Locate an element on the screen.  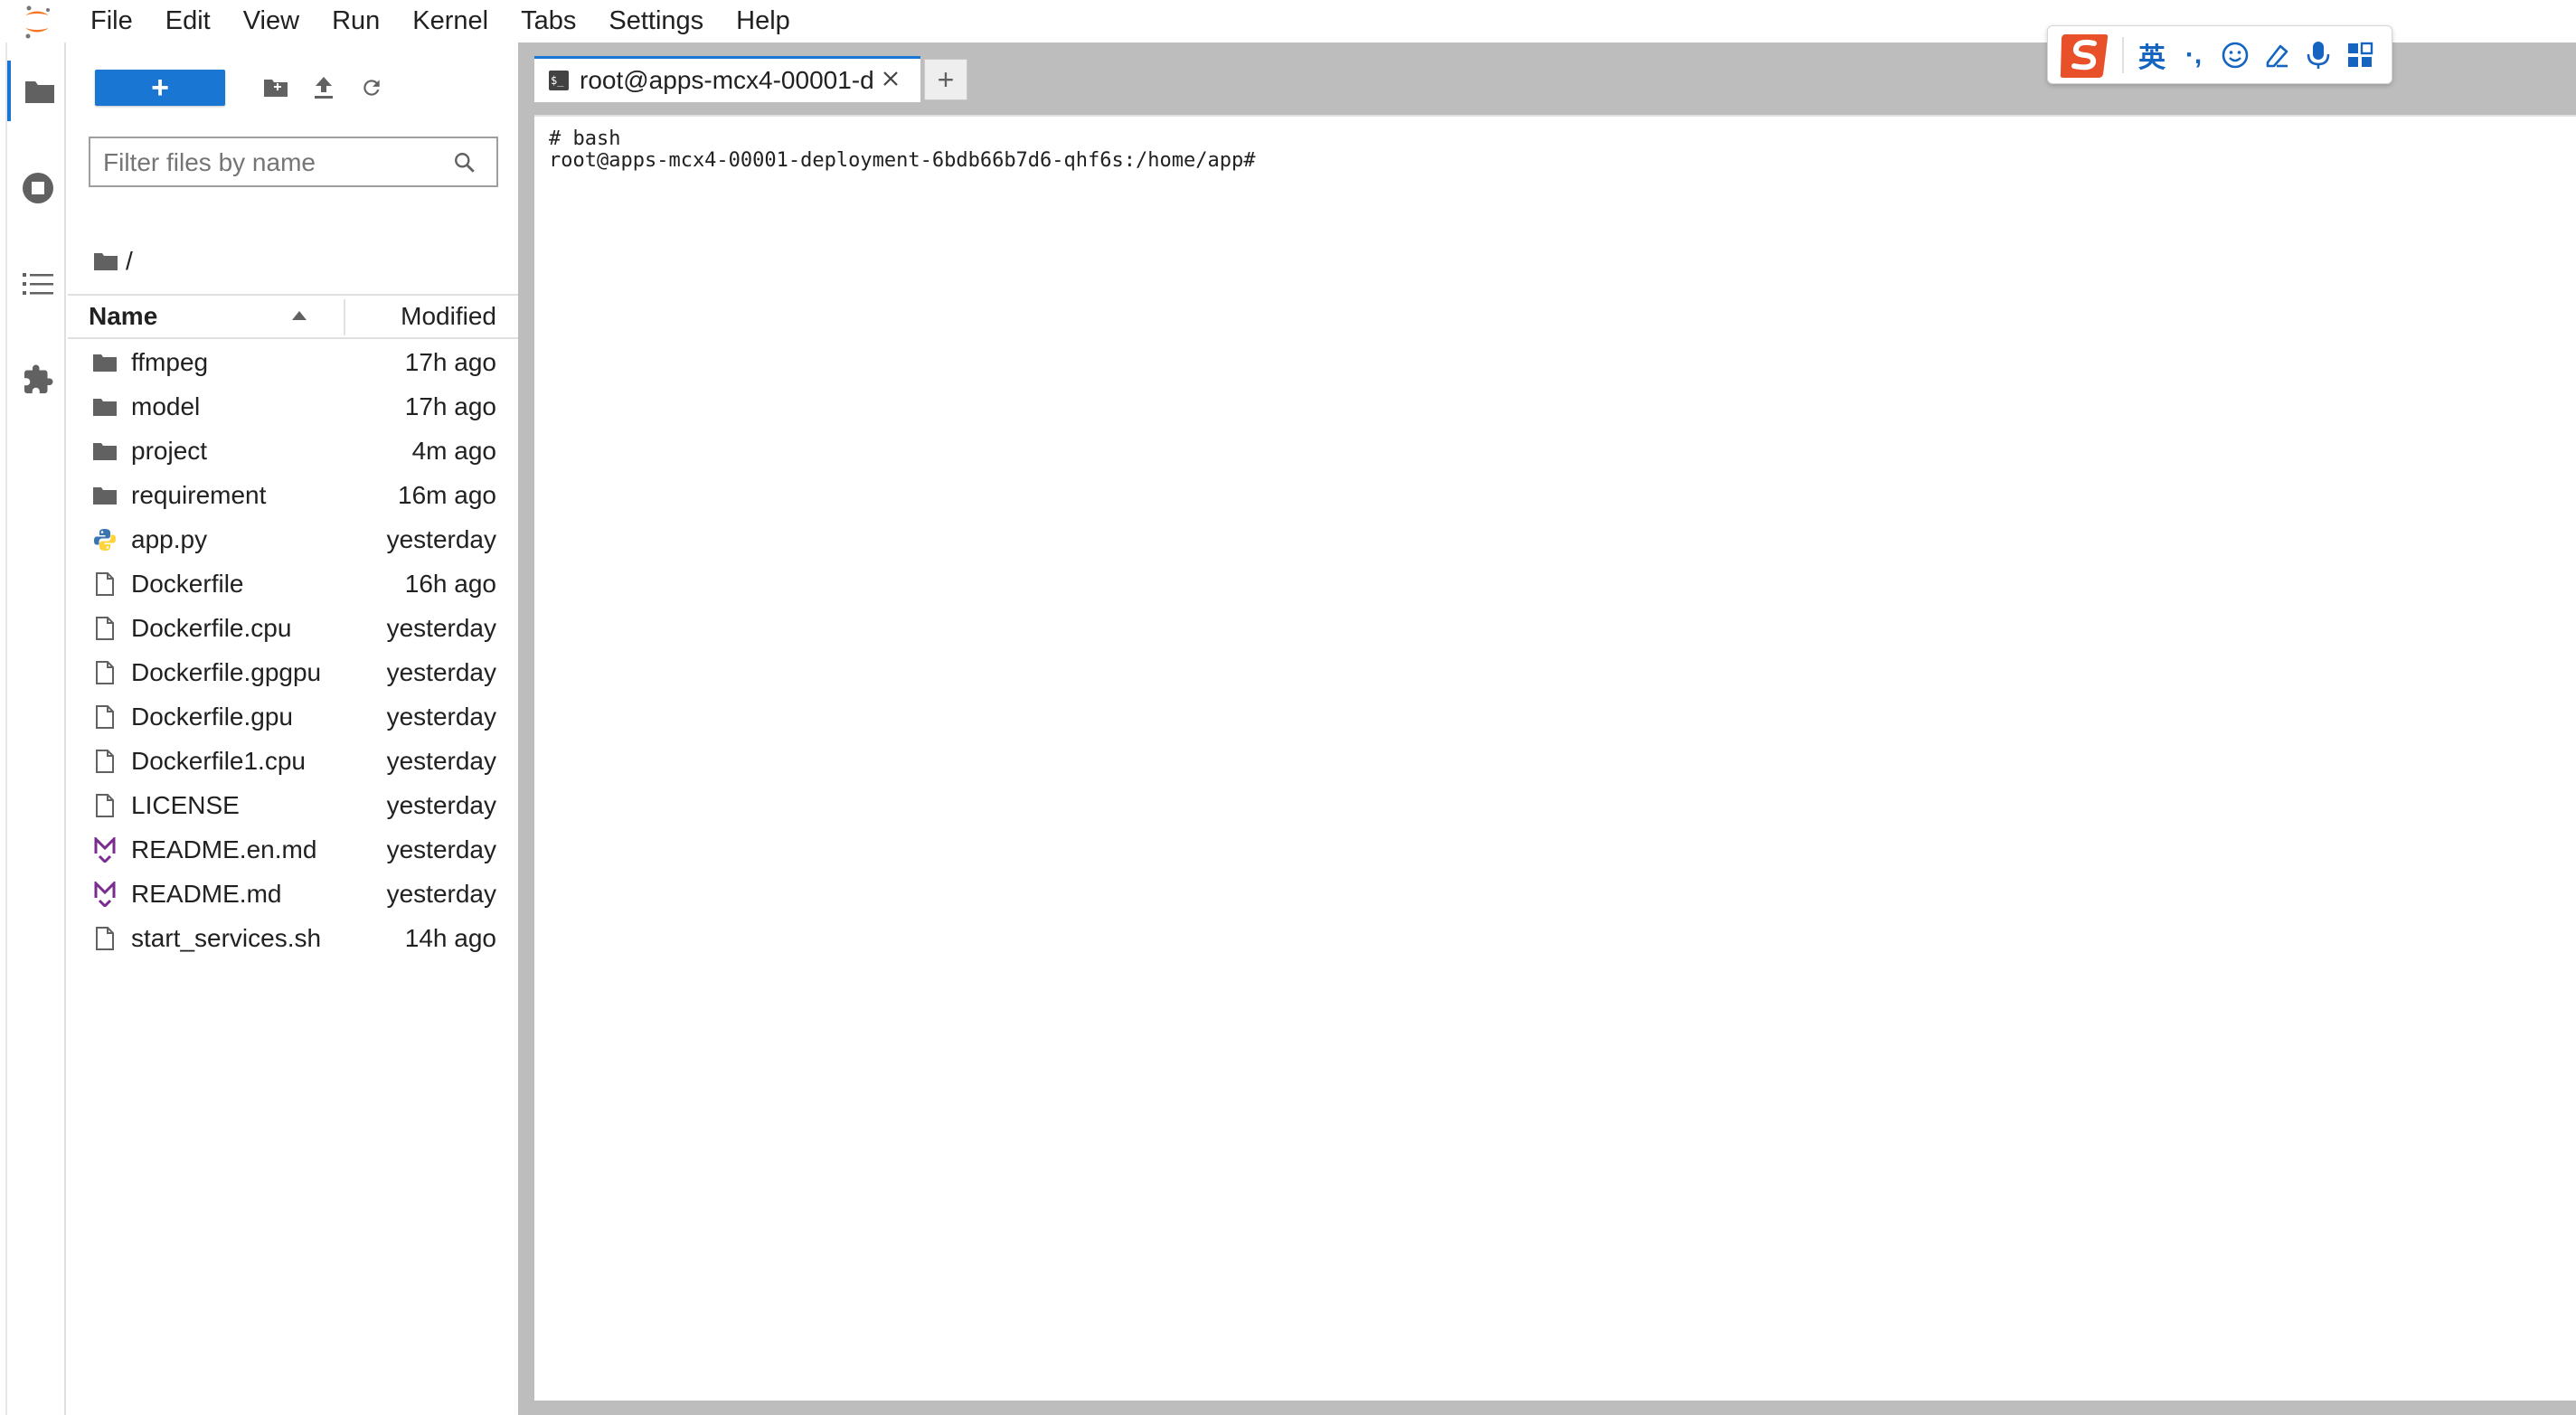
tab-terminal: $_ root@apps-mcx4-00001-d is located at coordinates (727, 79).